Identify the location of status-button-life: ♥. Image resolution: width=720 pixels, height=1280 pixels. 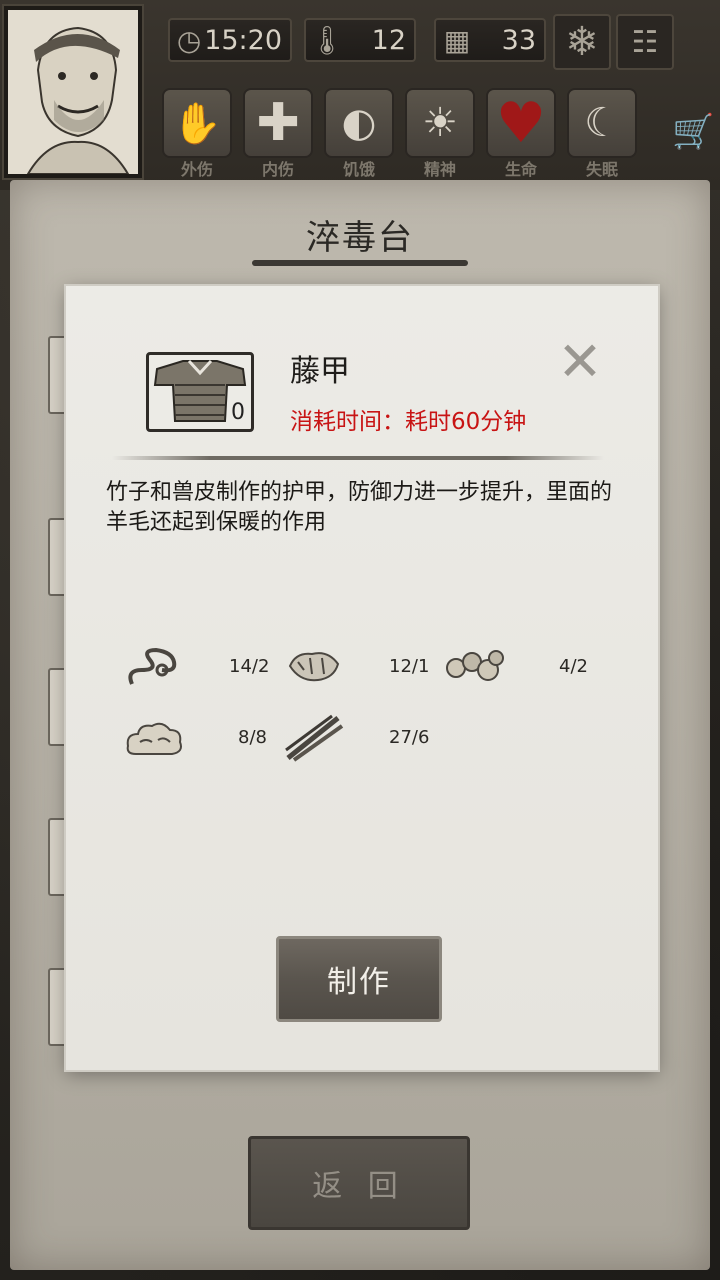
(521, 123).